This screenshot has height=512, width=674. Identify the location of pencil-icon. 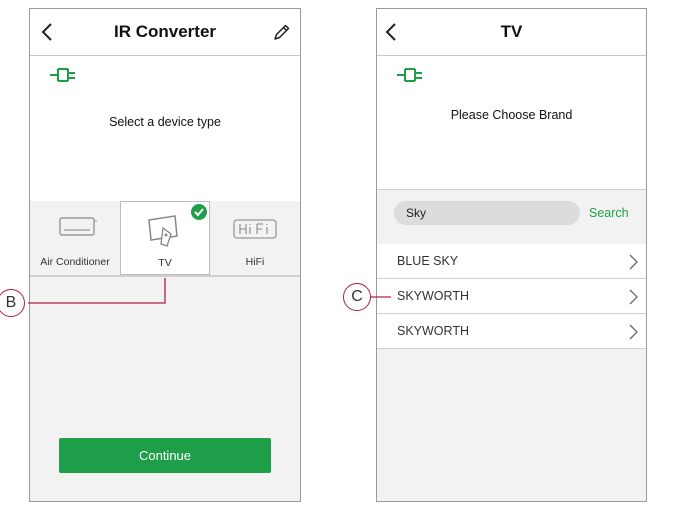
(282, 32).